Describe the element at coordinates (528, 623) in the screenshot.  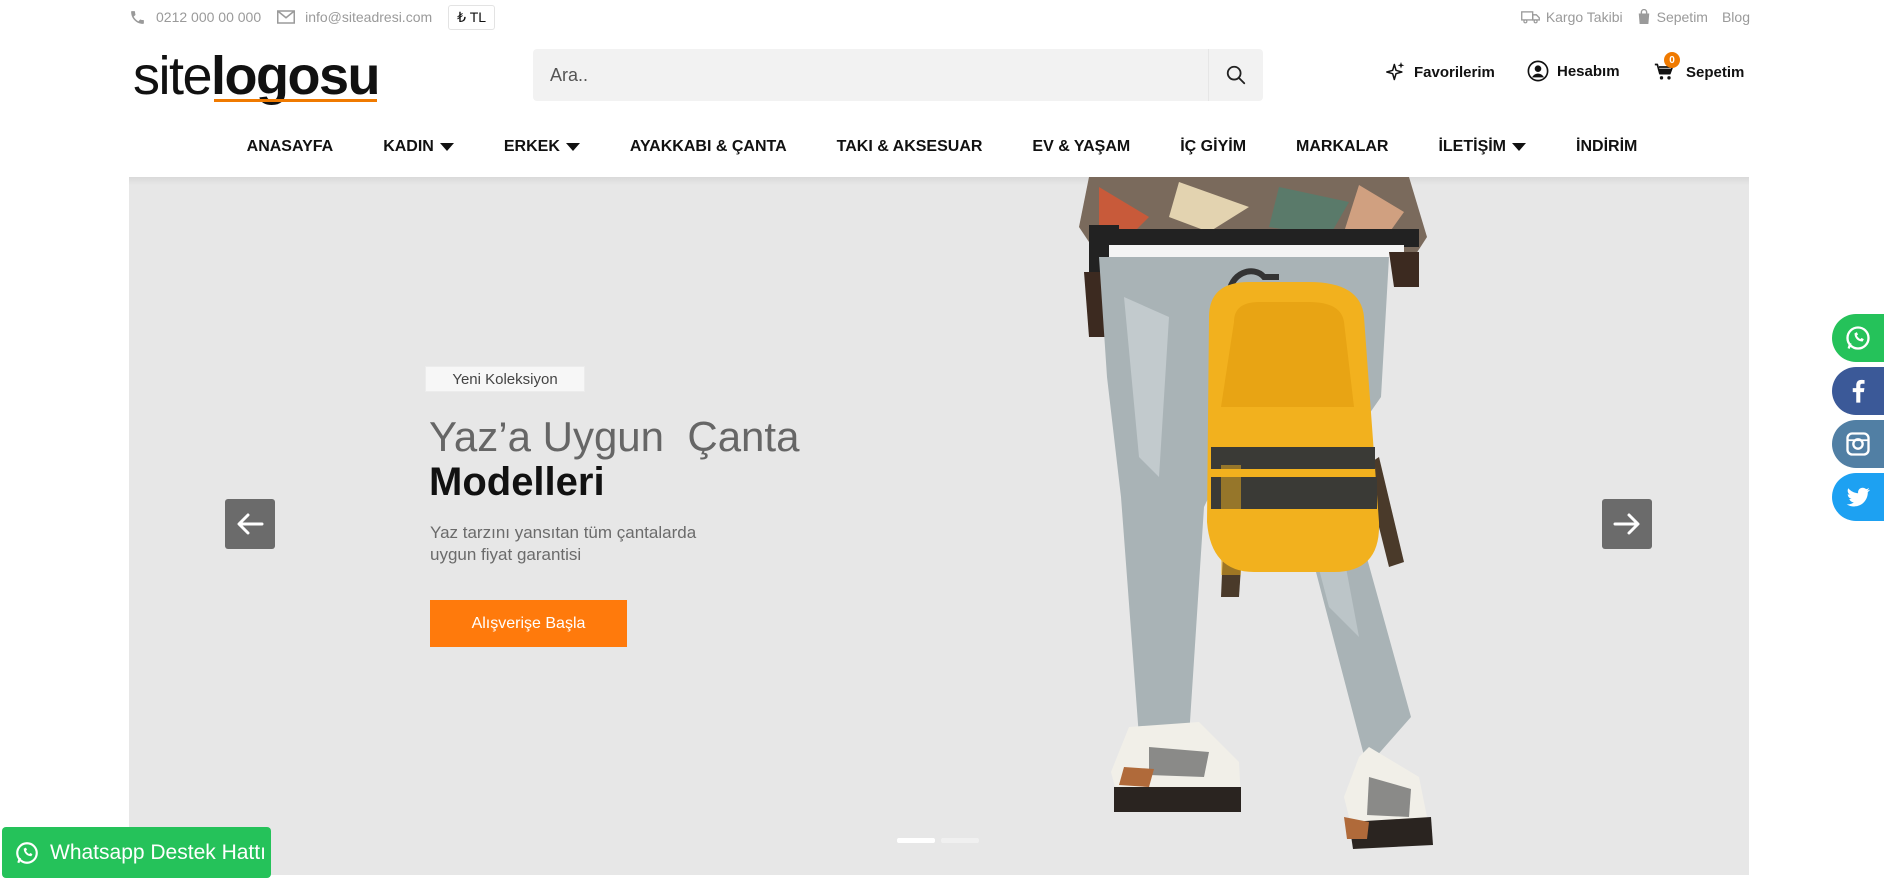
I see `start-shopping-button: Alışverişe Başla` at that location.